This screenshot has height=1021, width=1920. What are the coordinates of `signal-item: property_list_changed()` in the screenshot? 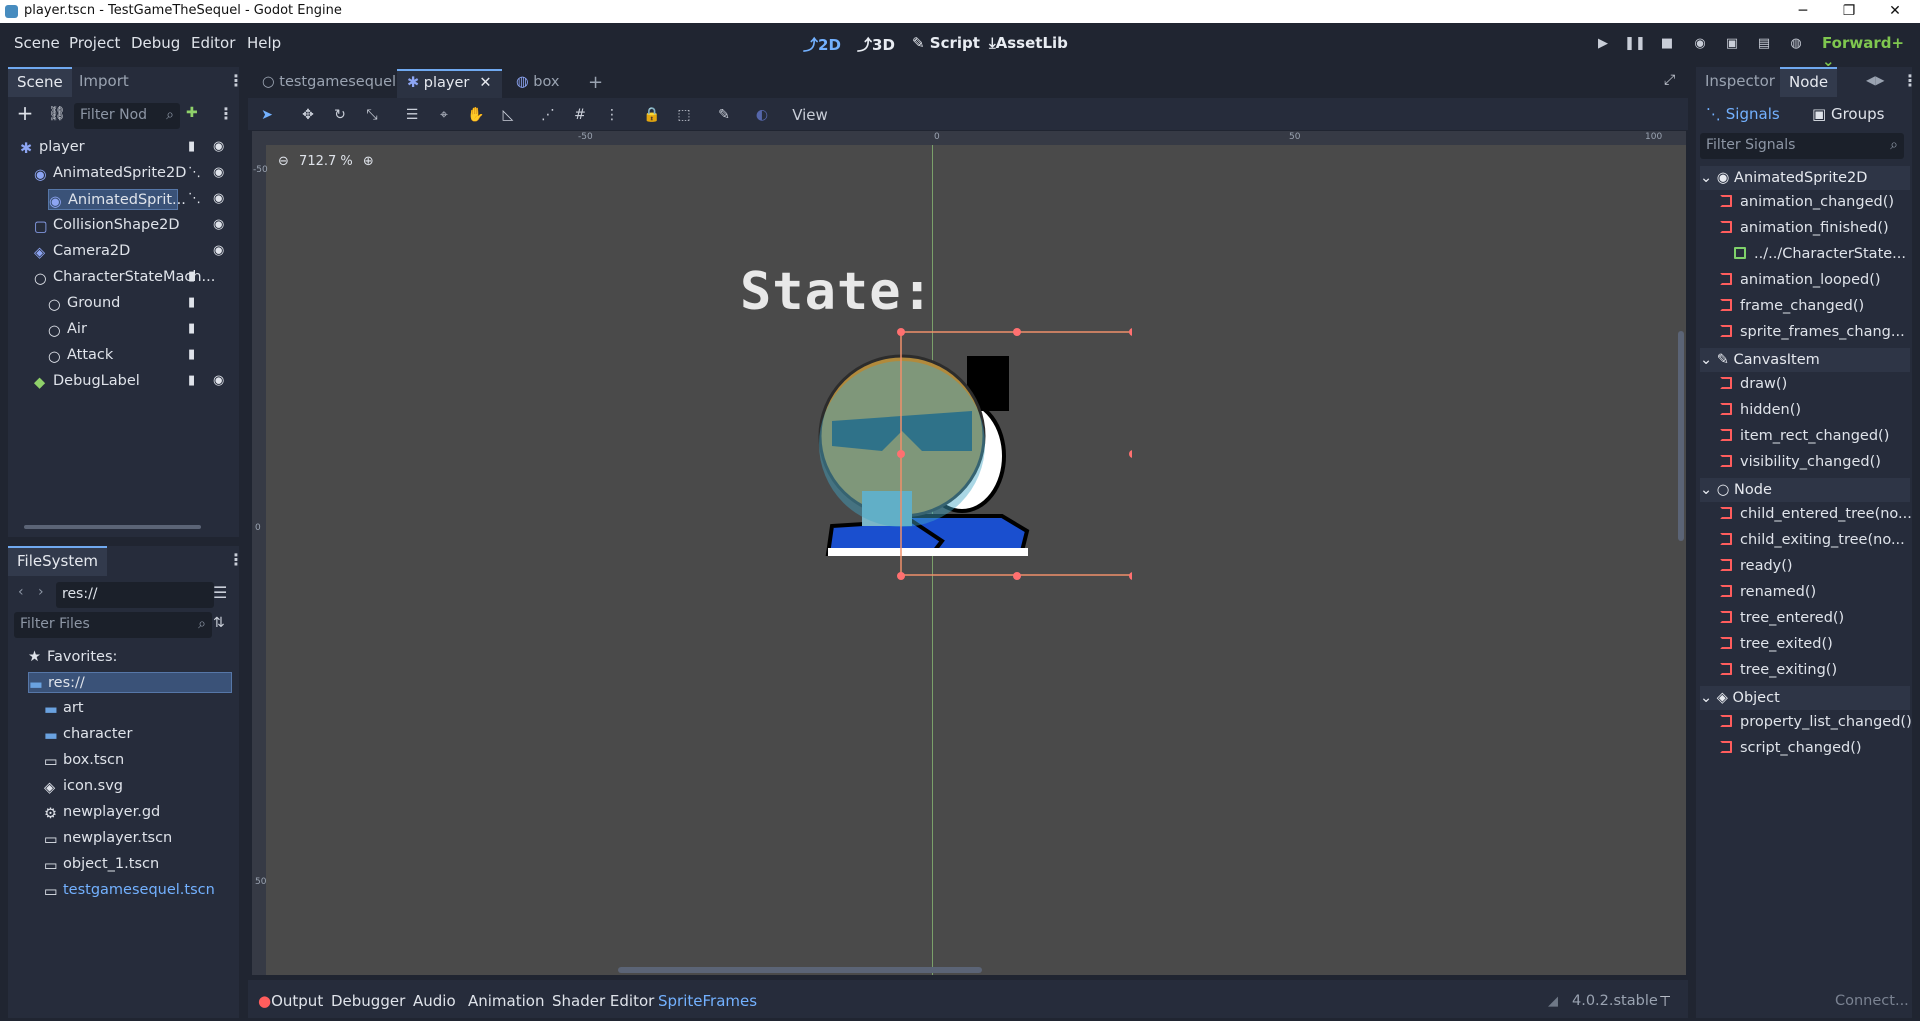 It's located at (1816, 722).